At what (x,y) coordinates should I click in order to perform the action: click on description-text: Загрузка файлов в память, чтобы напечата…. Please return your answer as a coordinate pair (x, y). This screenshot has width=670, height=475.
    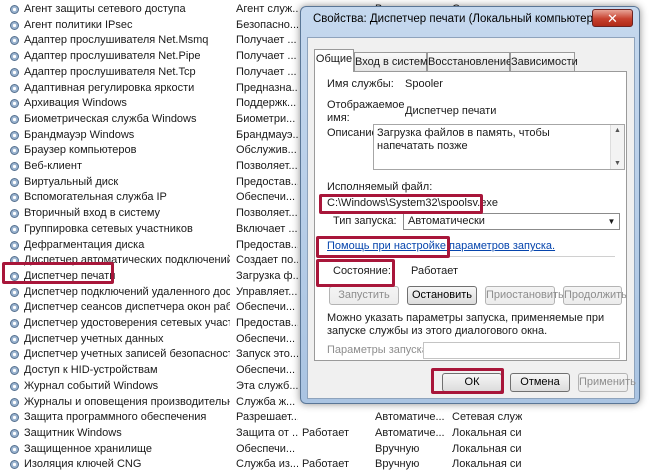
    Looking at the image, I should click on (463, 139).